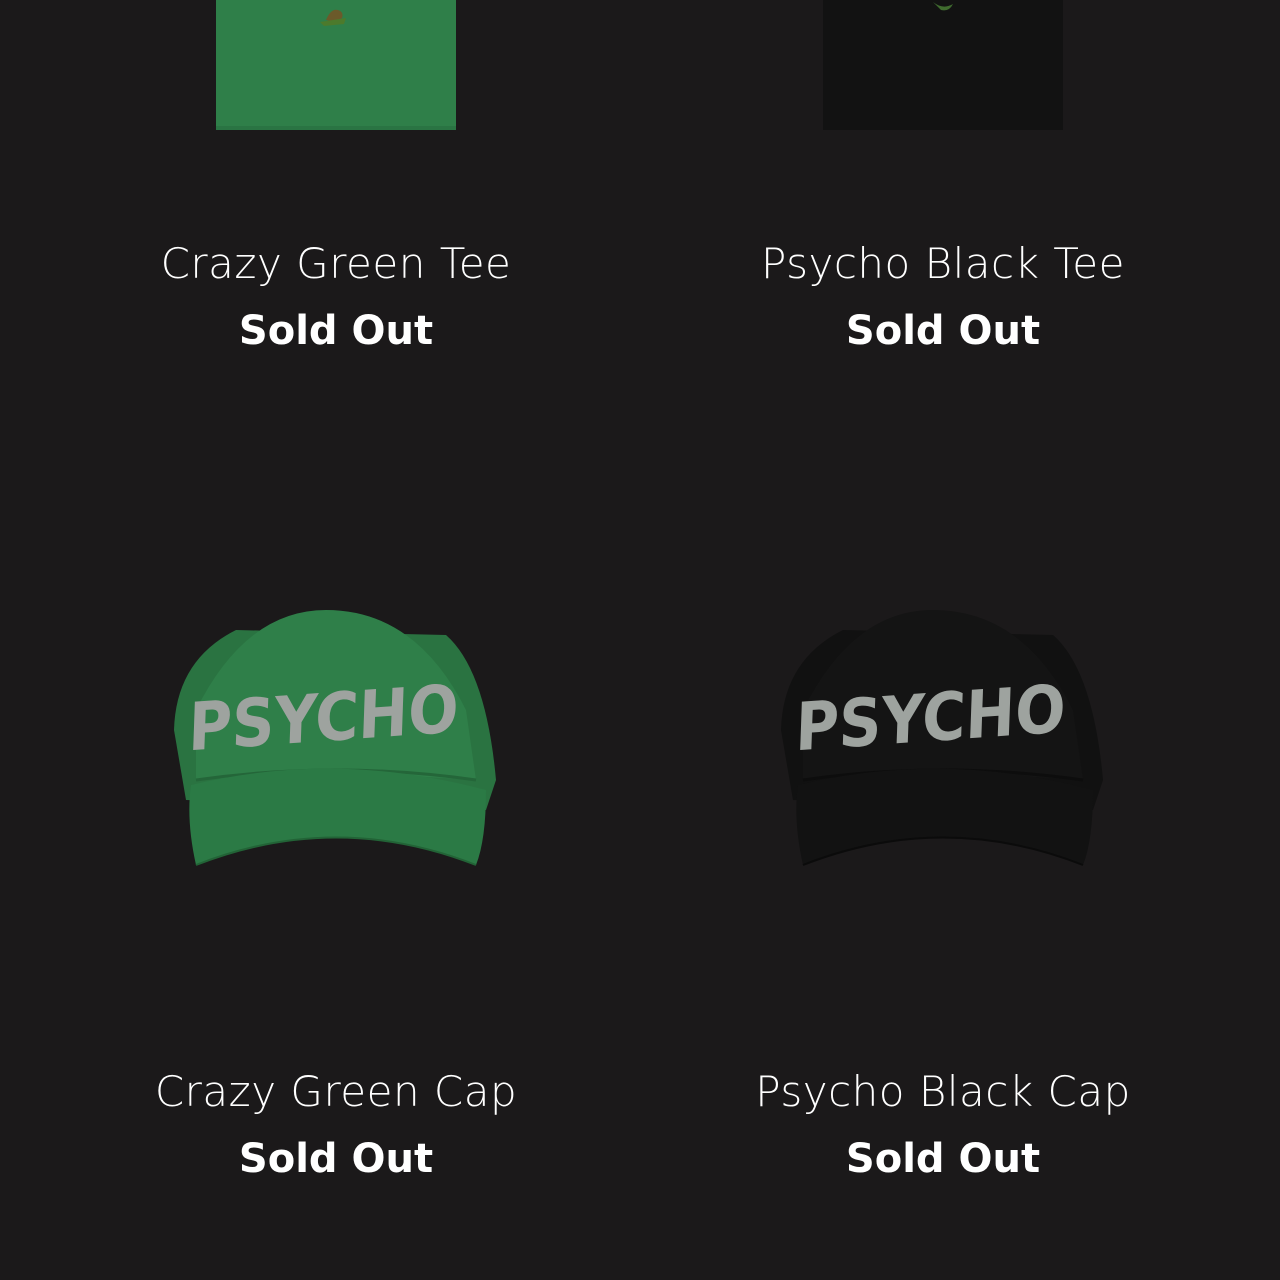  What do you see at coordinates (336, 70) in the screenshot?
I see `green-tee-image` at bounding box center [336, 70].